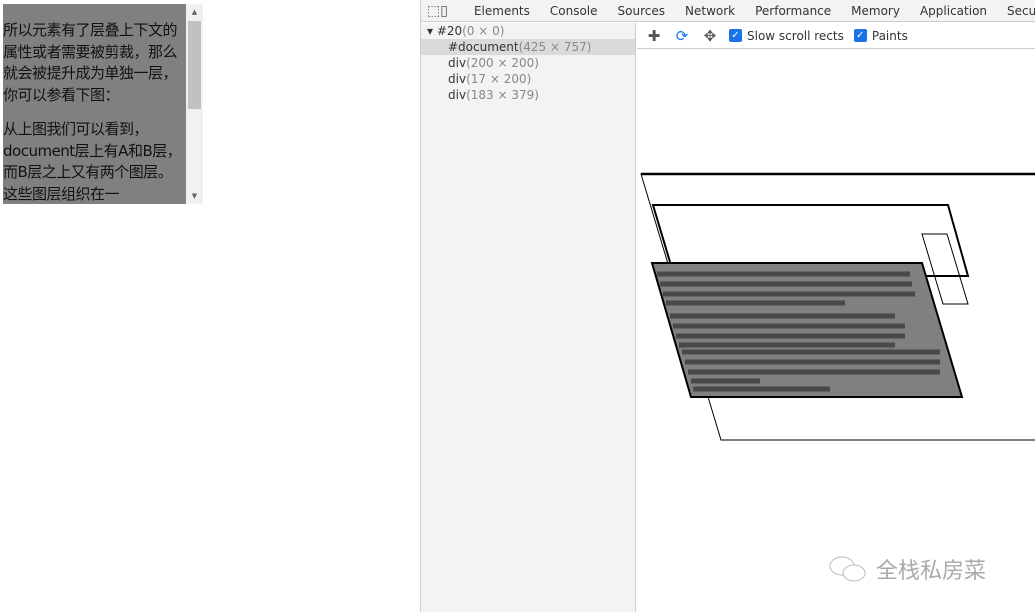  I want to click on tab-sources: Sources, so click(641, 11).